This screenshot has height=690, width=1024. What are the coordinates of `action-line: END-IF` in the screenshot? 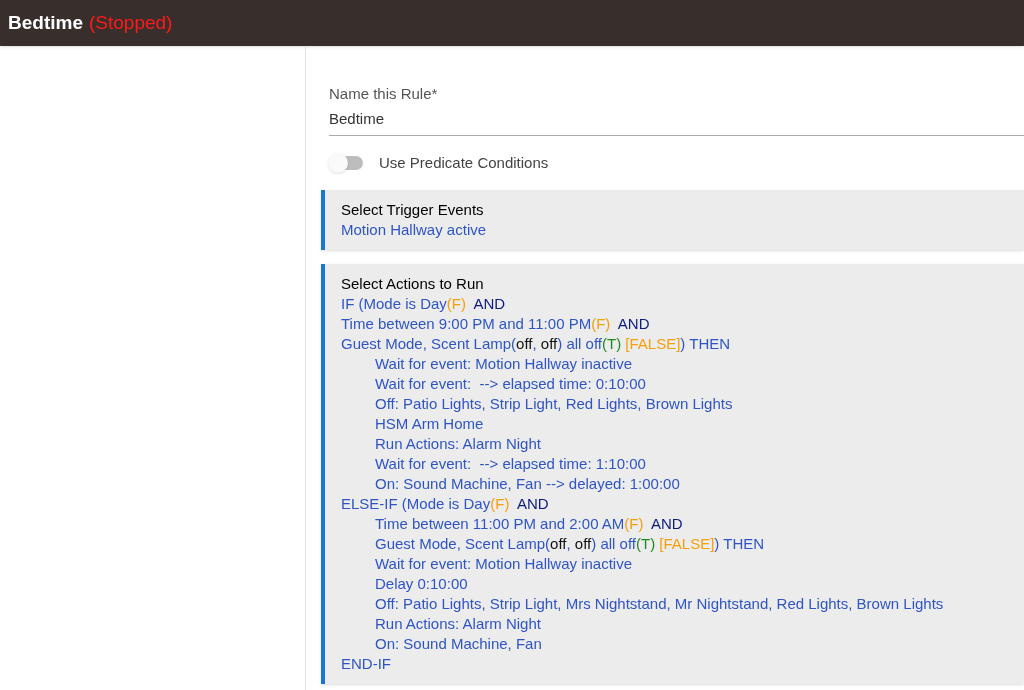 It's located at (366, 664).